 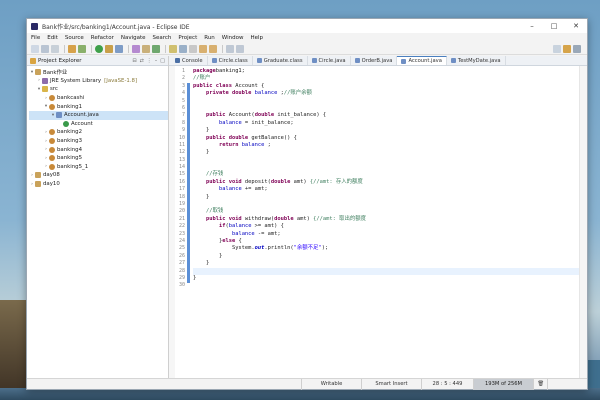 I want to click on editor-vertical-scrollbar, so click(x=583, y=222).